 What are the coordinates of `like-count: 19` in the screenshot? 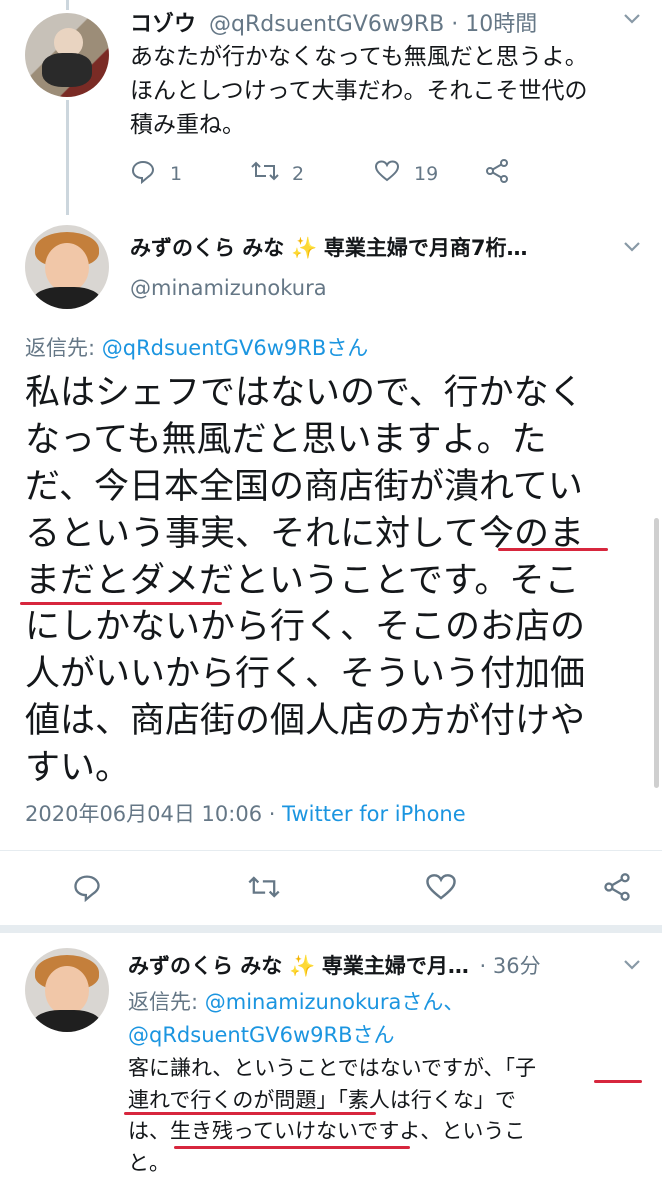 It's located at (426, 173).